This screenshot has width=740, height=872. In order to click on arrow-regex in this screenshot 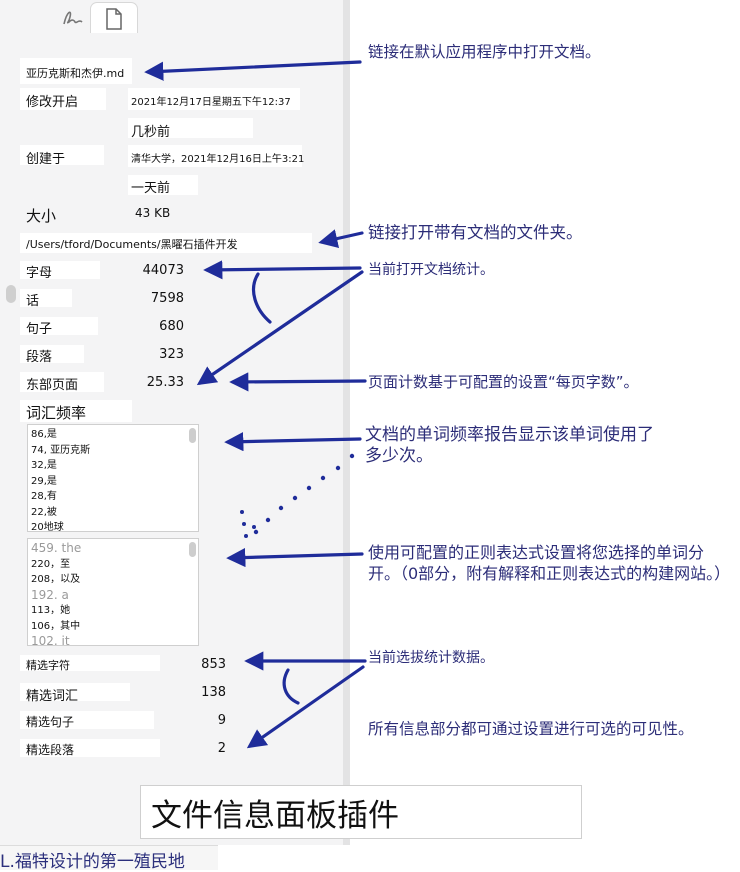, I will do `click(295, 557)`.